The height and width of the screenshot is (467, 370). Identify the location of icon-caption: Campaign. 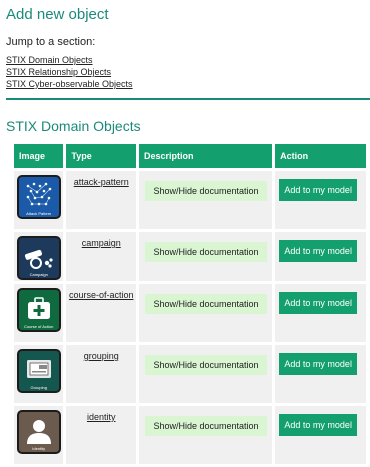
(38, 274).